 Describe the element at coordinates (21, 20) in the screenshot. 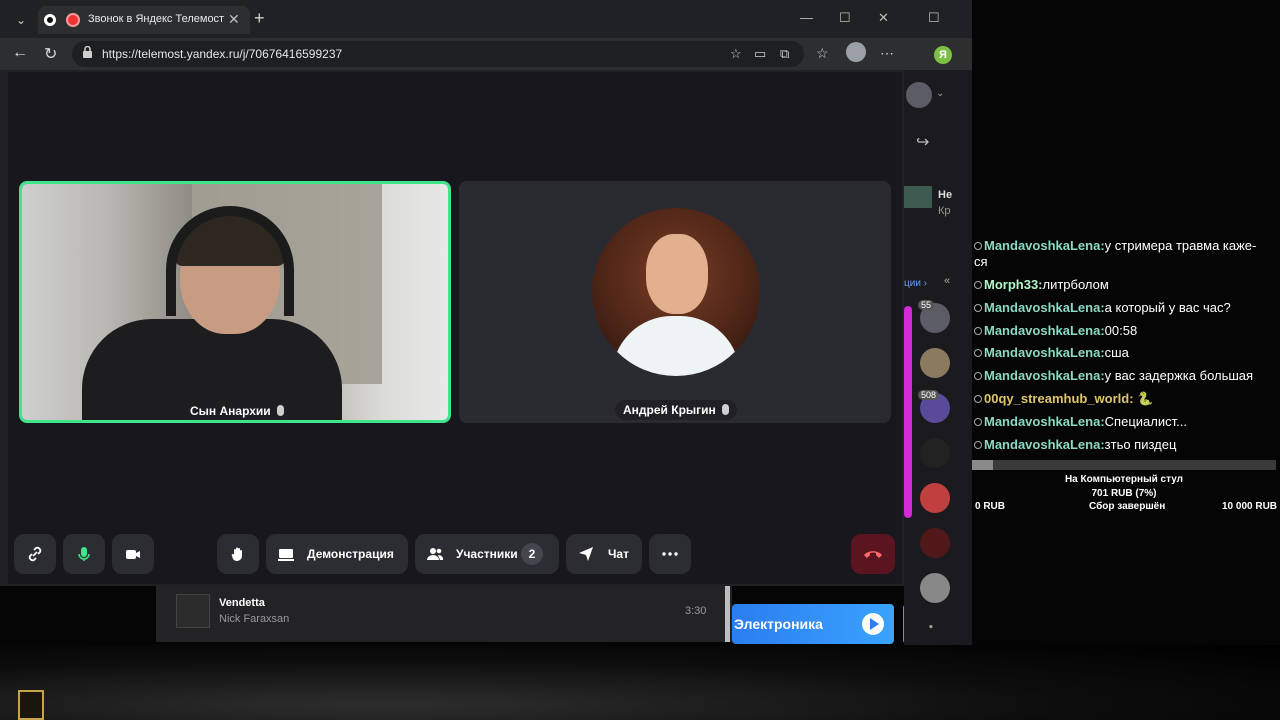

I see `tab-list-button: ⌄` at that location.